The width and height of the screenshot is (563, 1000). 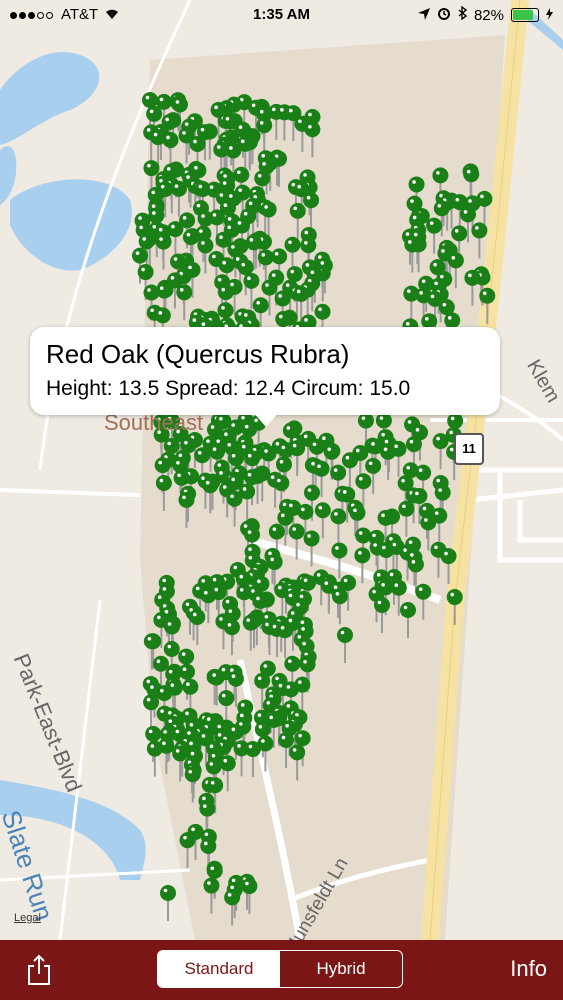 I want to click on info-button: Info, so click(x=528, y=969).